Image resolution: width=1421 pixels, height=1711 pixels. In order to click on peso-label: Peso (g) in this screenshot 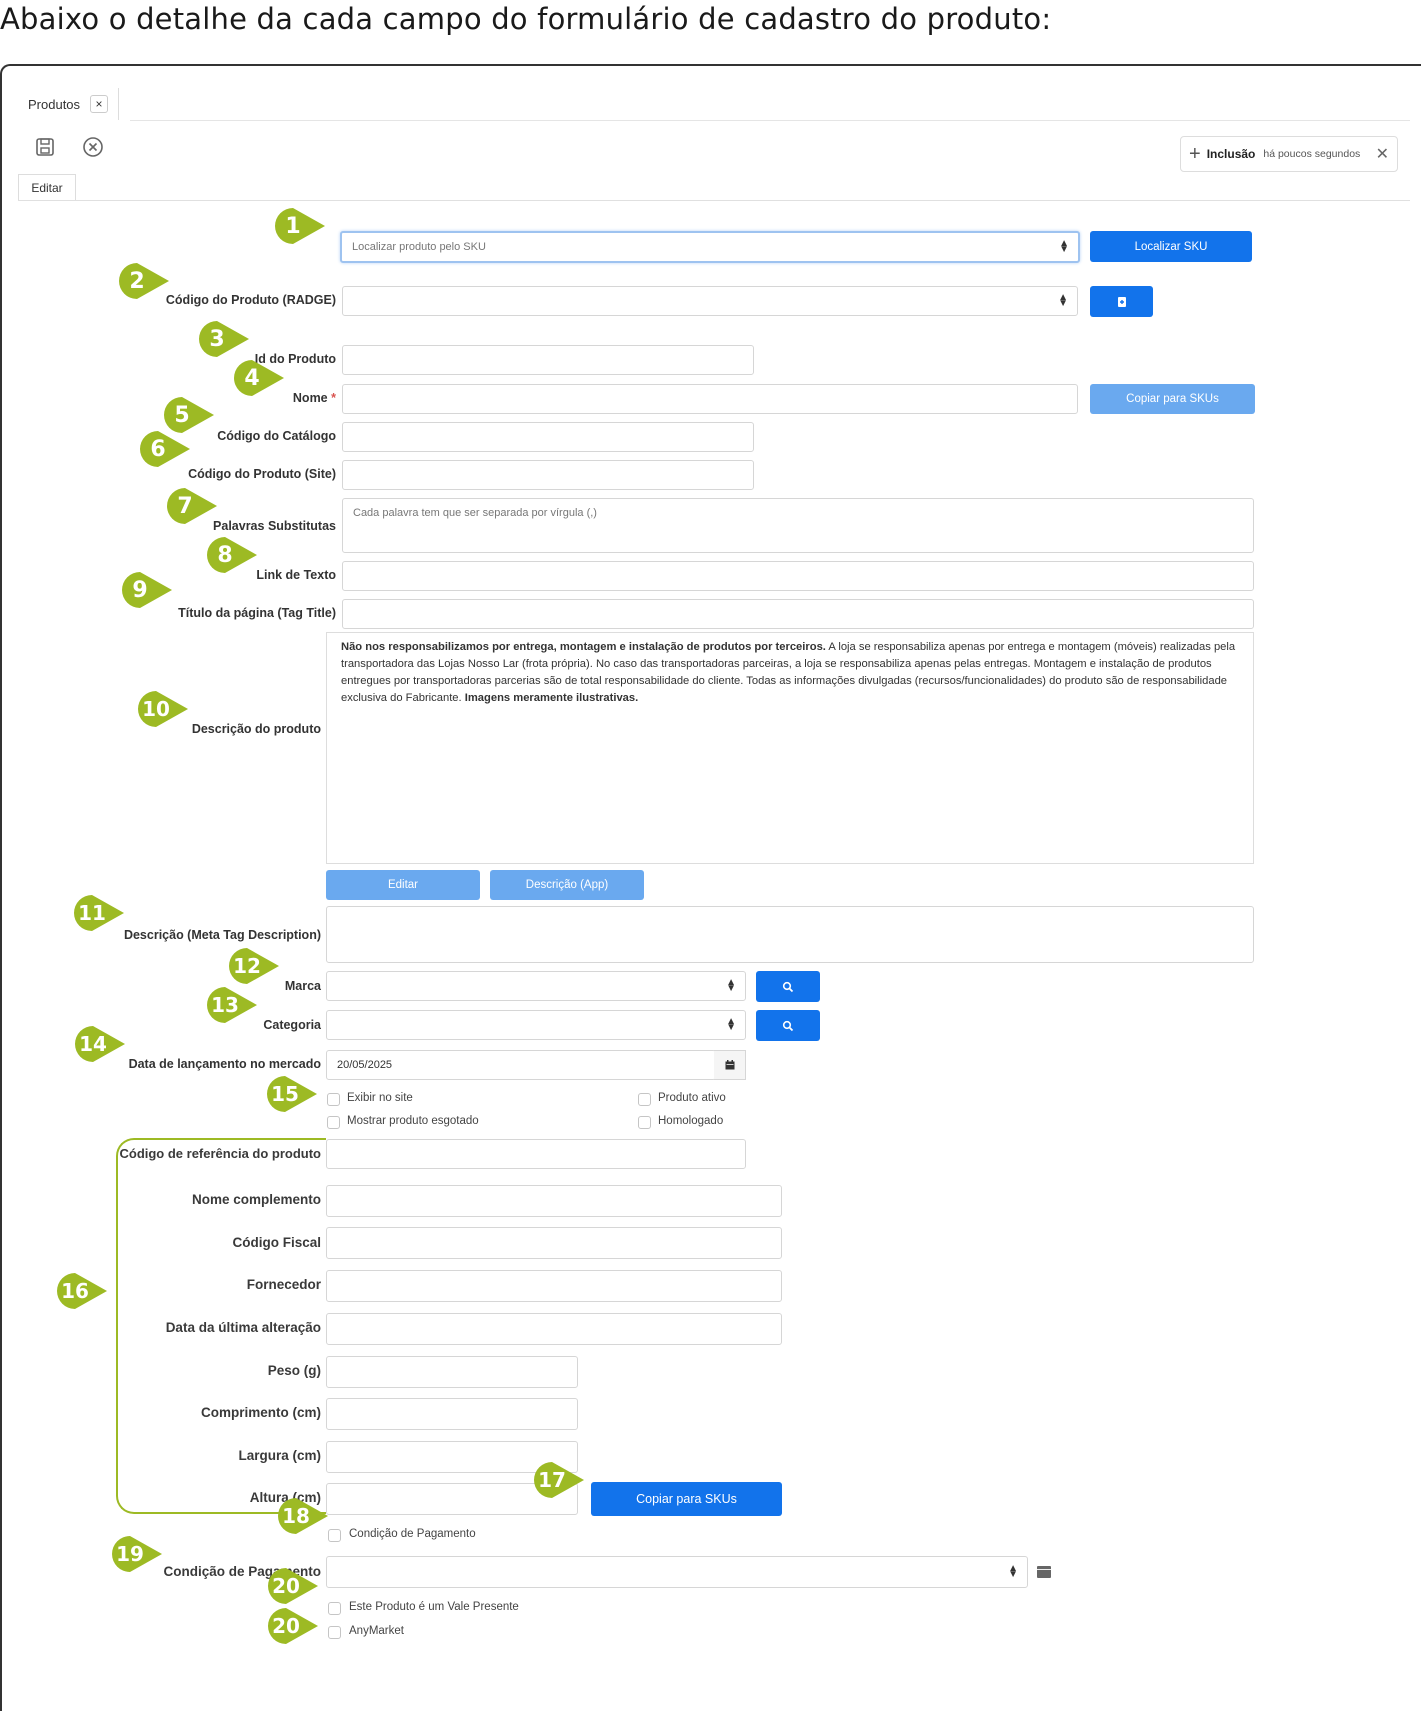, I will do `click(294, 1370)`.